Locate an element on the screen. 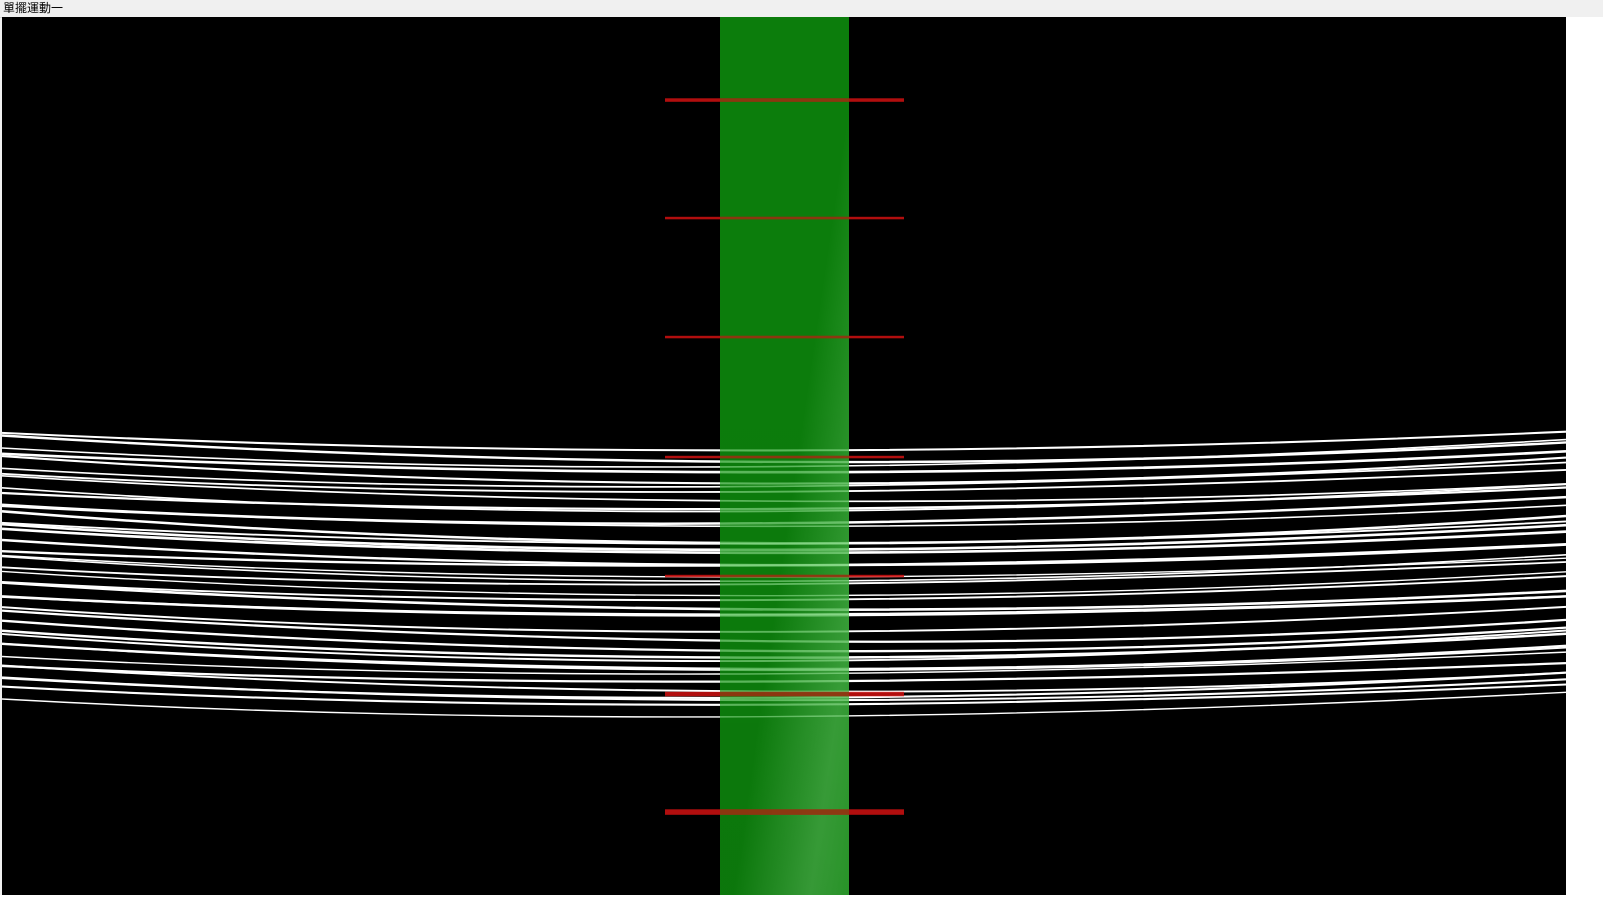 The image size is (1603, 918). right-gutter is located at coordinates (1584, 467).